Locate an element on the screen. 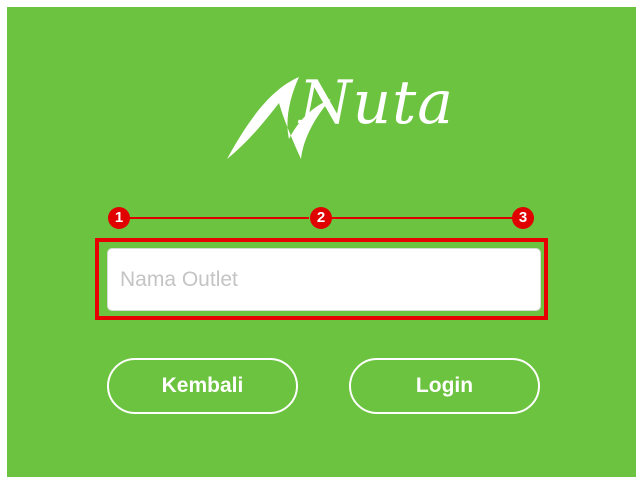  outlet-name-input is located at coordinates (324, 279).